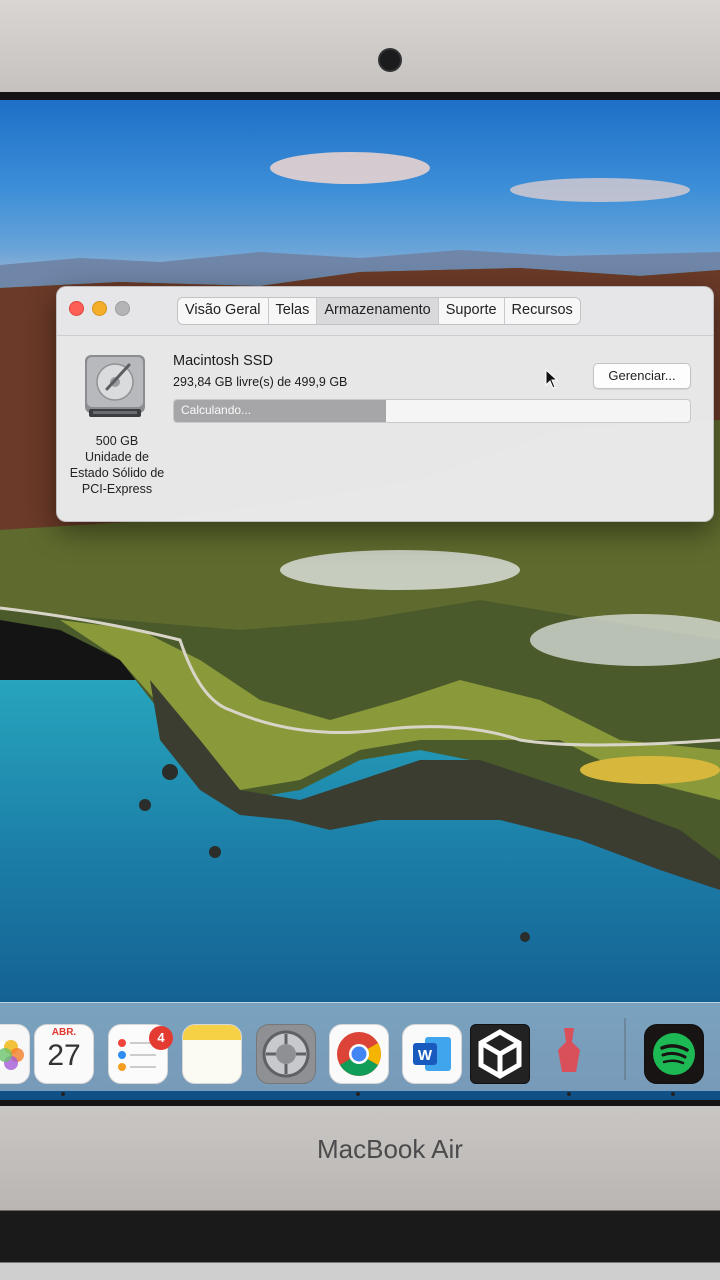 This screenshot has height=1280, width=720. What do you see at coordinates (542, 311) in the screenshot?
I see `tab-resources: Recursos` at bounding box center [542, 311].